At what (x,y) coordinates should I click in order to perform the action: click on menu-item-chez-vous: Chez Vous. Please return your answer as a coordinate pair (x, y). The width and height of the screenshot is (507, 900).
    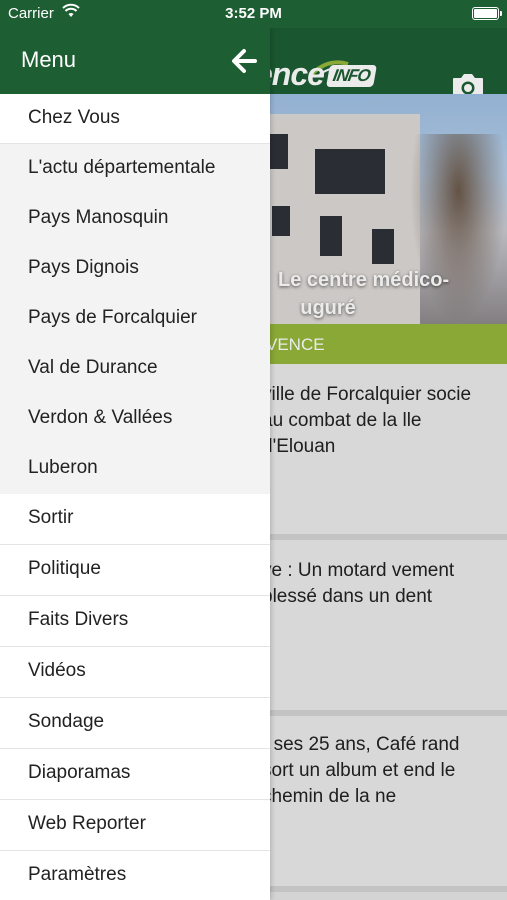
    Looking at the image, I should click on (135, 119).